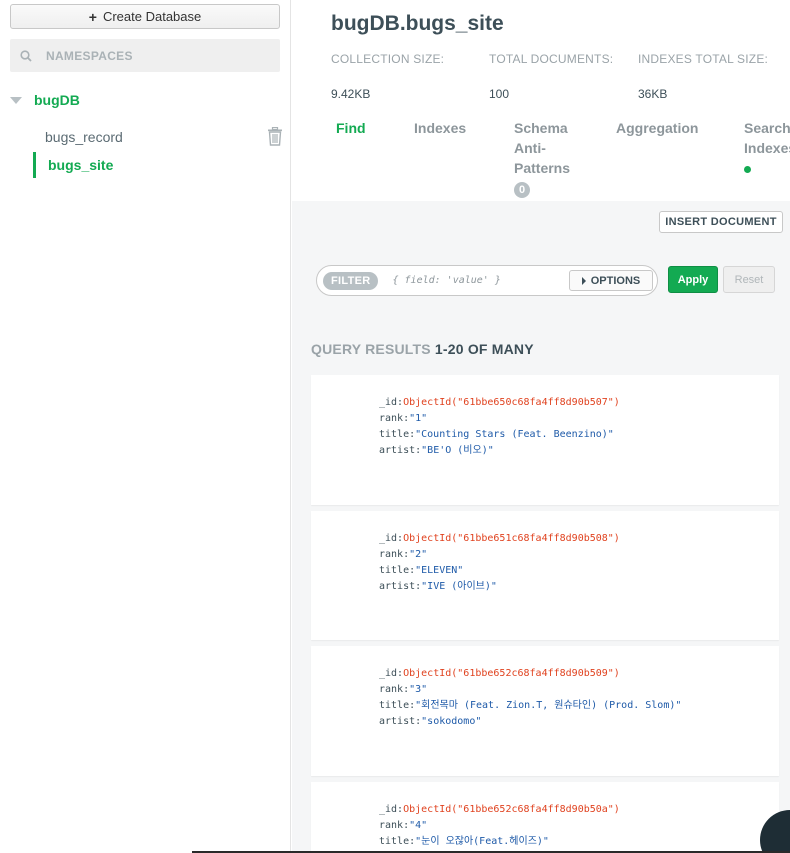 This screenshot has height=853, width=790. What do you see at coordinates (152, 16) in the screenshot?
I see `create-database-label: Create Database` at bounding box center [152, 16].